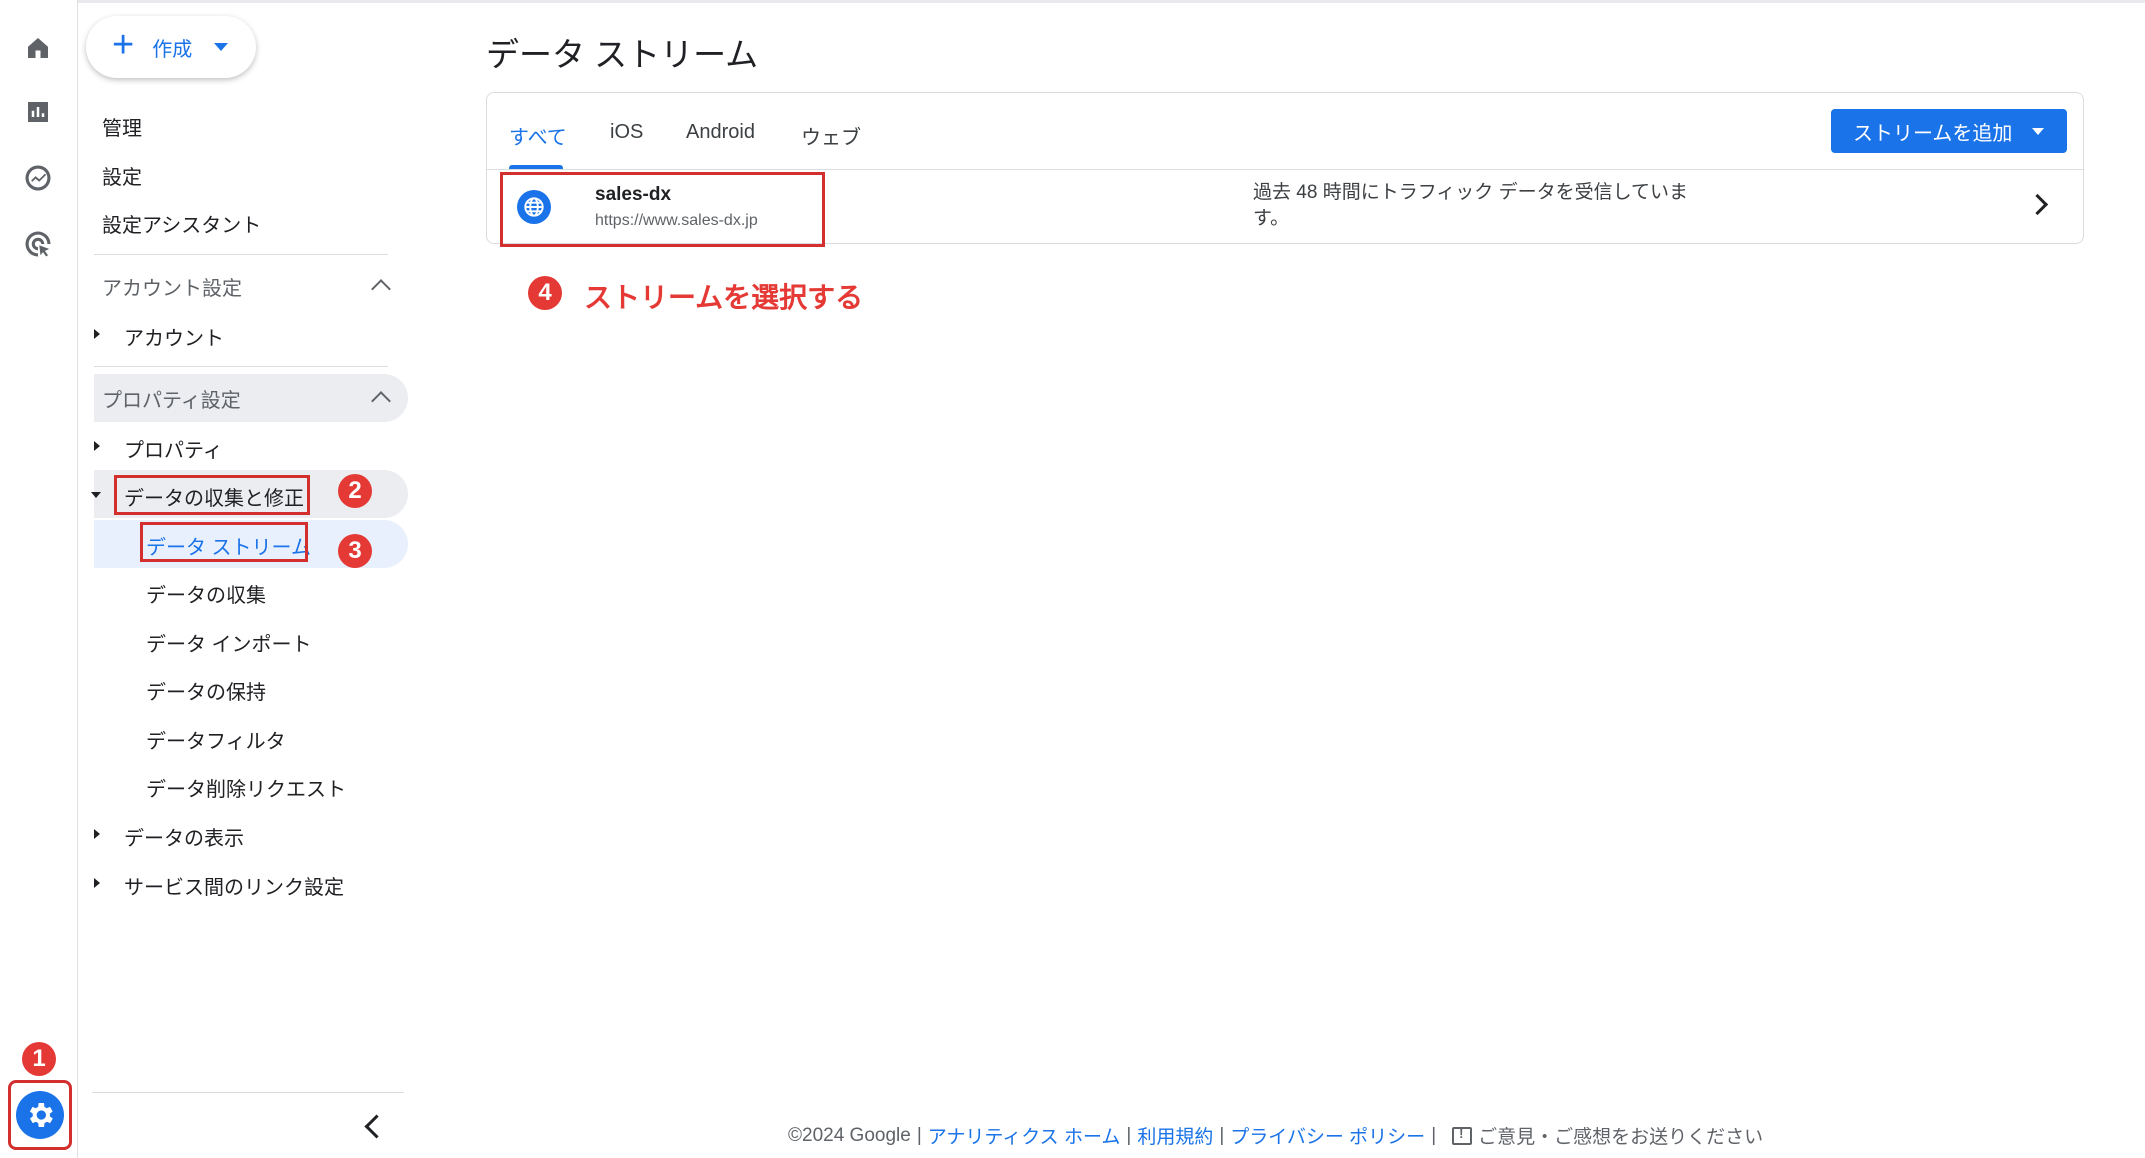 The height and width of the screenshot is (1158, 2145). What do you see at coordinates (212, 495) in the screenshot?
I see `highlight-box-step2` at bounding box center [212, 495].